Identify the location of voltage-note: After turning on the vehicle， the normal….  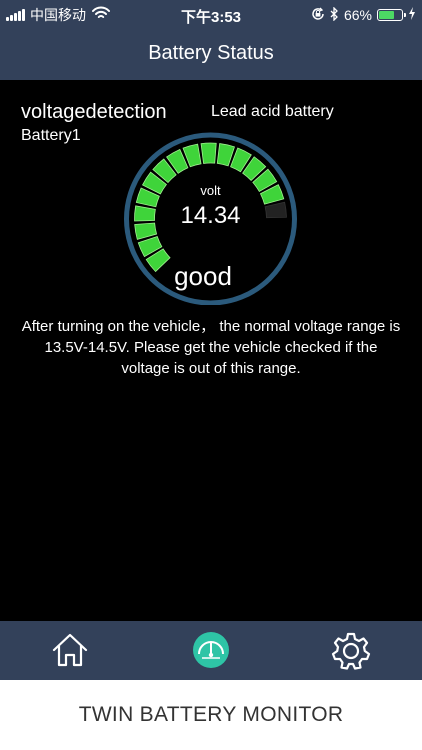
(211, 347).